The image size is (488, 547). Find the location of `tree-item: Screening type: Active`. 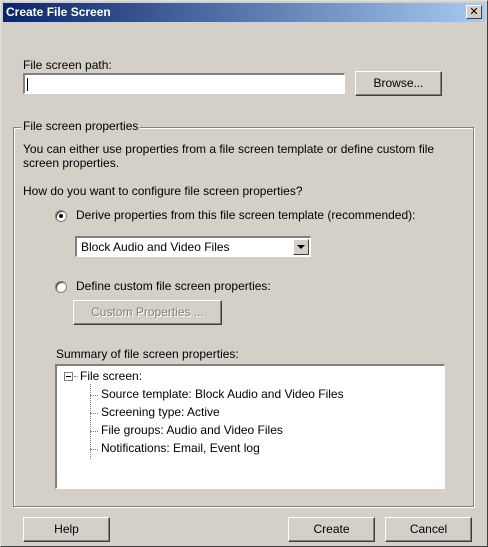

tree-item: Screening type: Active is located at coordinates (160, 412).